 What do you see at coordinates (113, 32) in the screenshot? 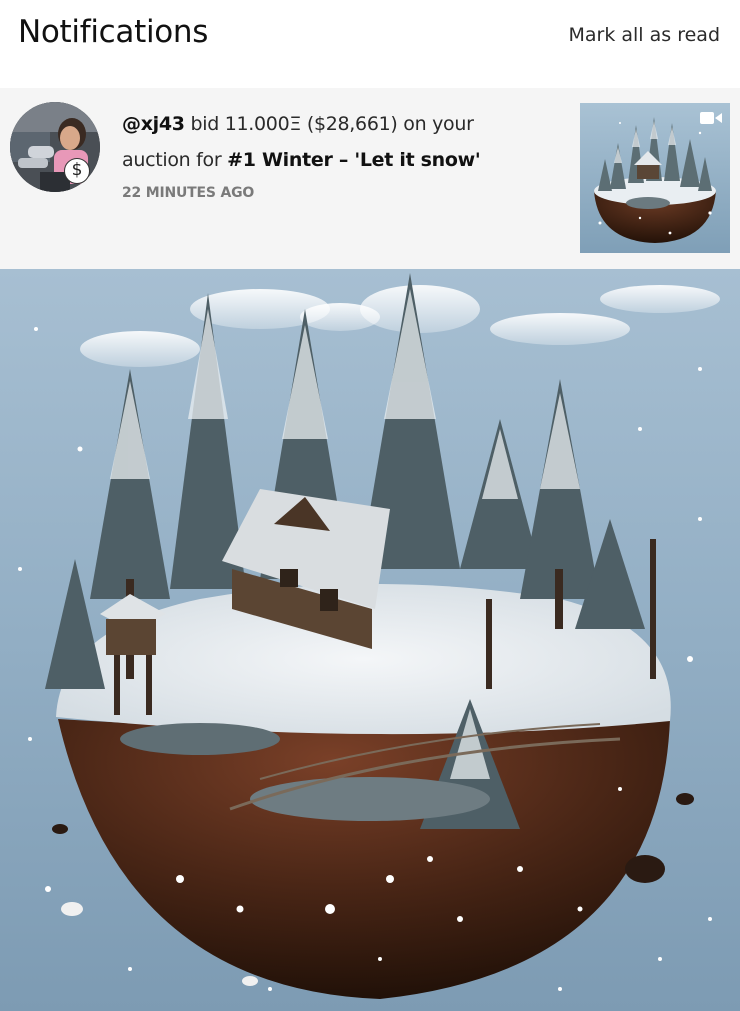
I see `page-title: Notifications` at bounding box center [113, 32].